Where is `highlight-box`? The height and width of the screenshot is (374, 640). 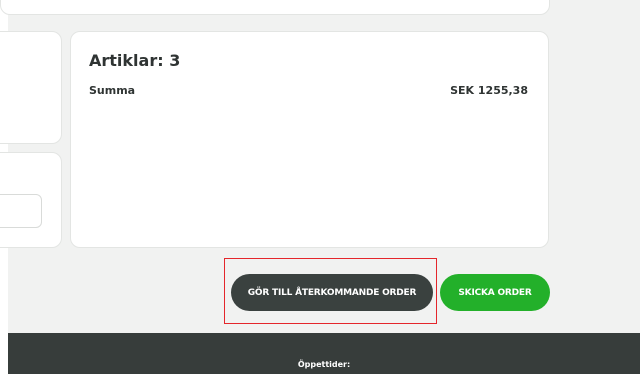
highlight-box is located at coordinates (330, 291).